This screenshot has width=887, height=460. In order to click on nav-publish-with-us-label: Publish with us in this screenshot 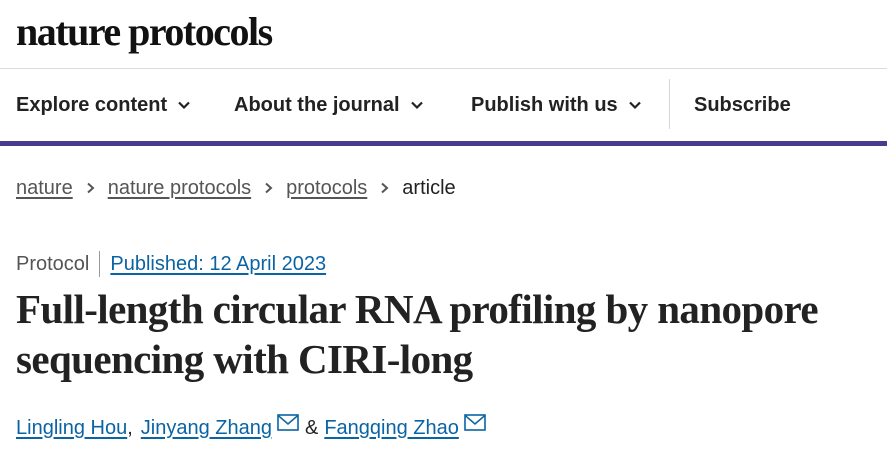, I will do `click(544, 104)`.